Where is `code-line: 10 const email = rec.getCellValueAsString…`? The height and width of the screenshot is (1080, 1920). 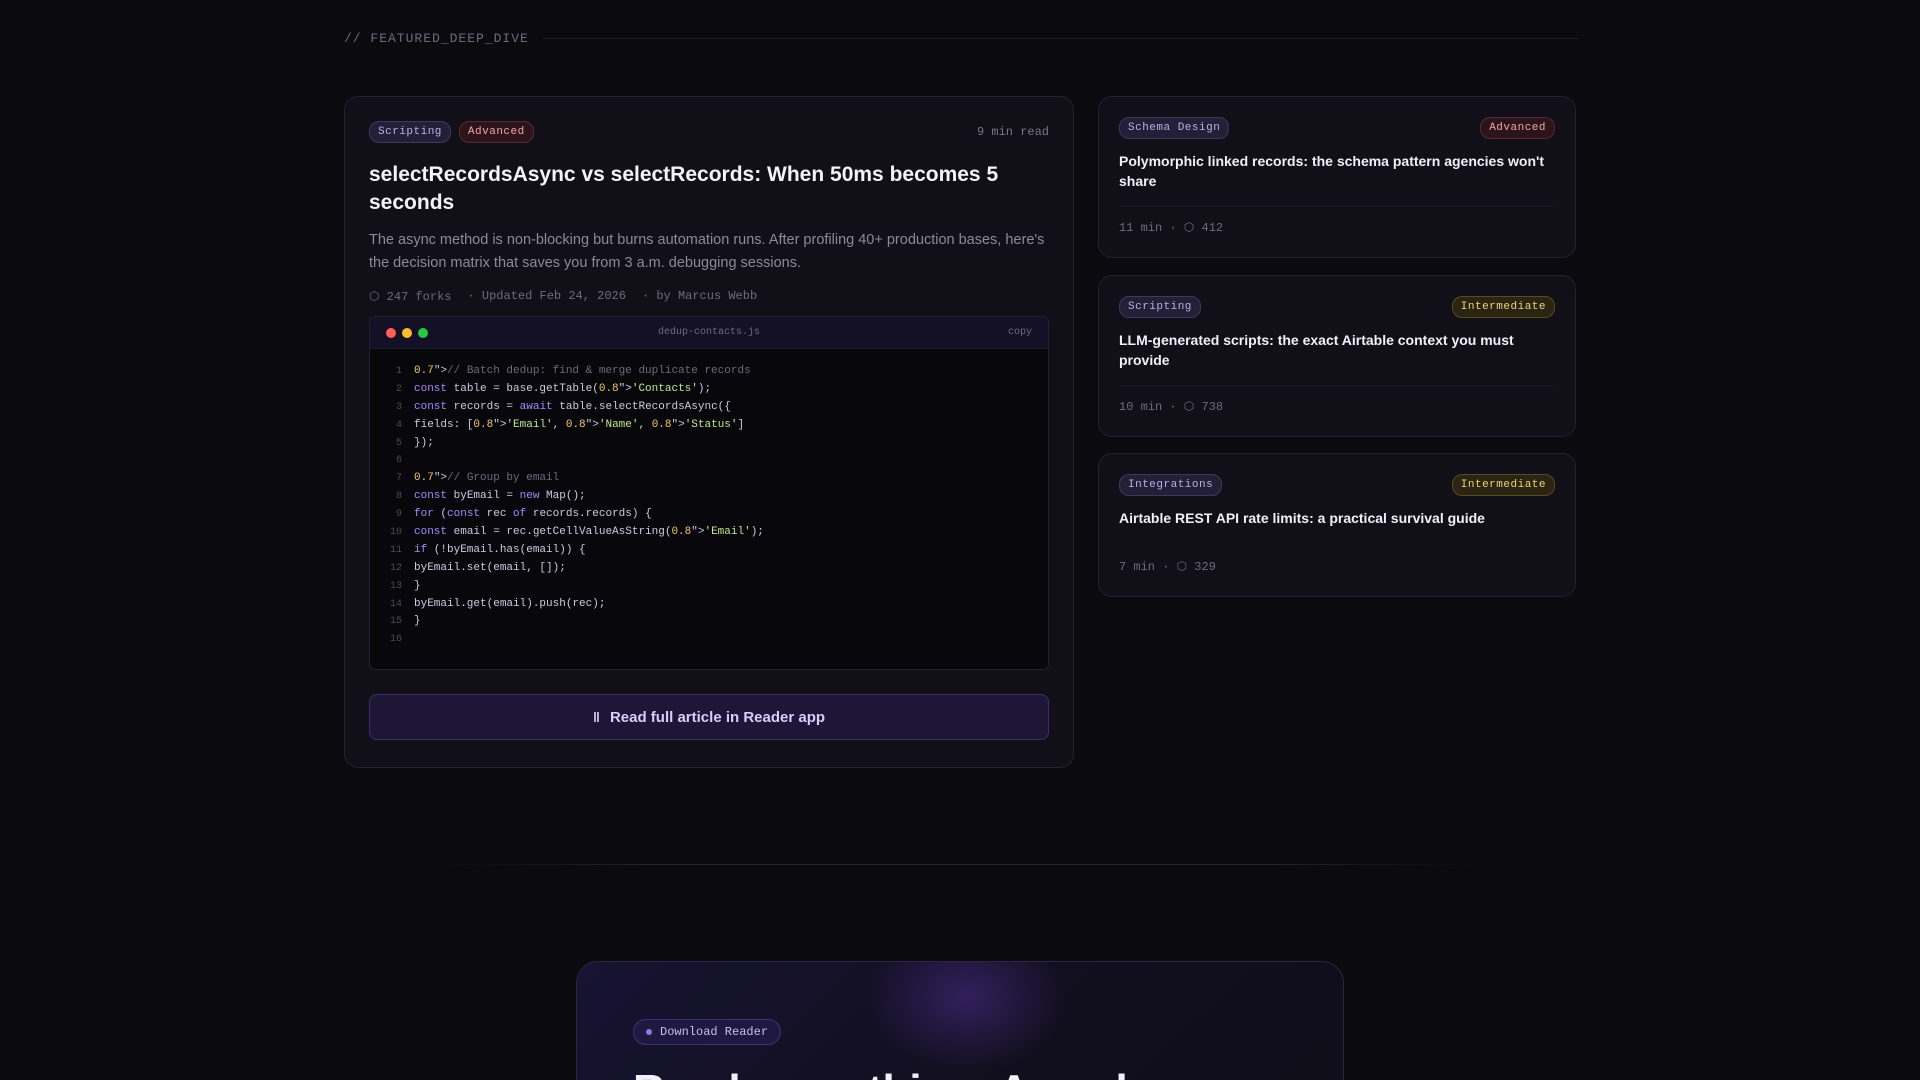 code-line: 10 const email = rec.getCellValueAsString… is located at coordinates (709, 533).